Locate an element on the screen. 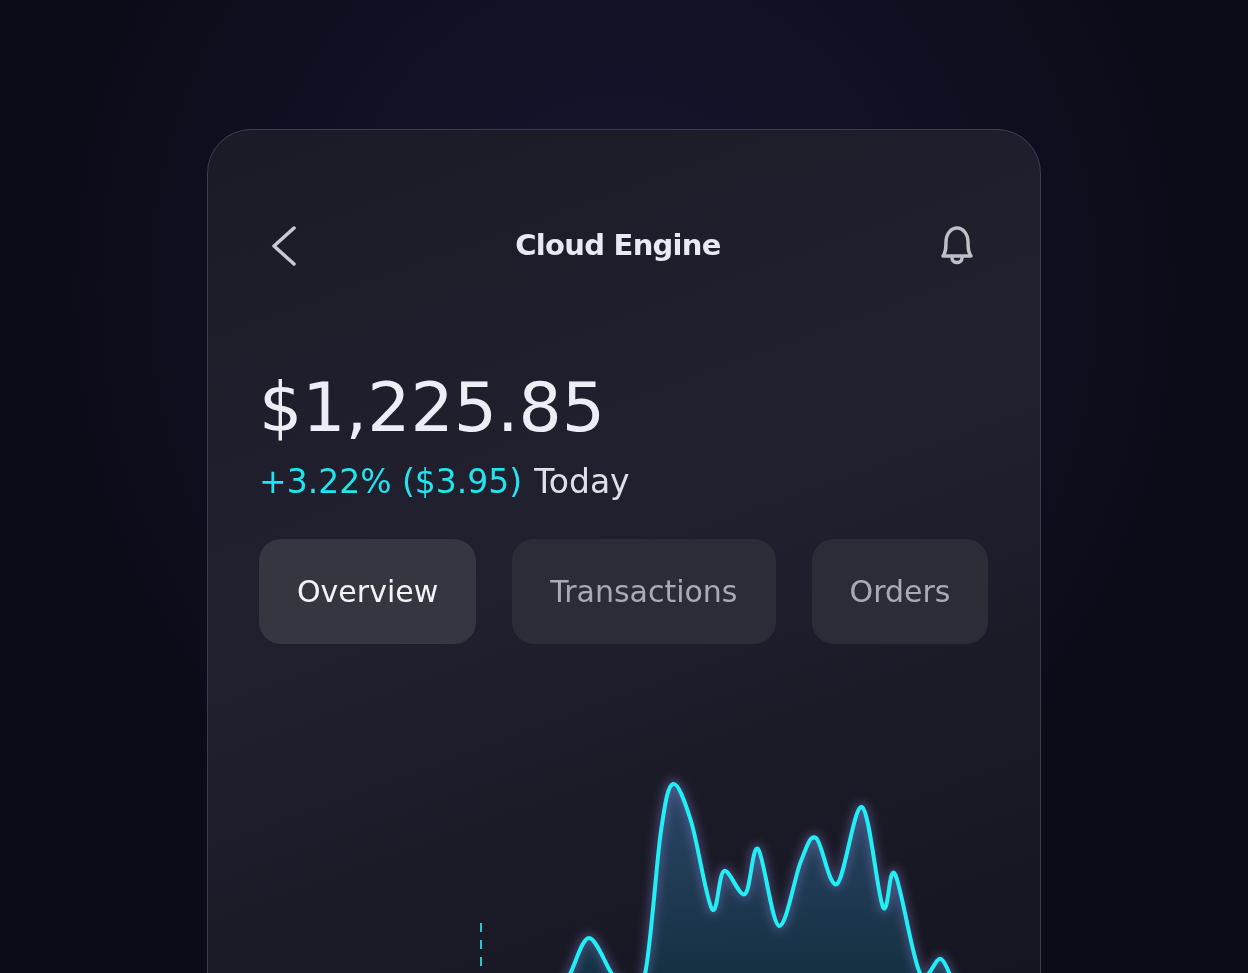 The height and width of the screenshot is (973, 1248). change-period: Today is located at coordinates (582, 482).